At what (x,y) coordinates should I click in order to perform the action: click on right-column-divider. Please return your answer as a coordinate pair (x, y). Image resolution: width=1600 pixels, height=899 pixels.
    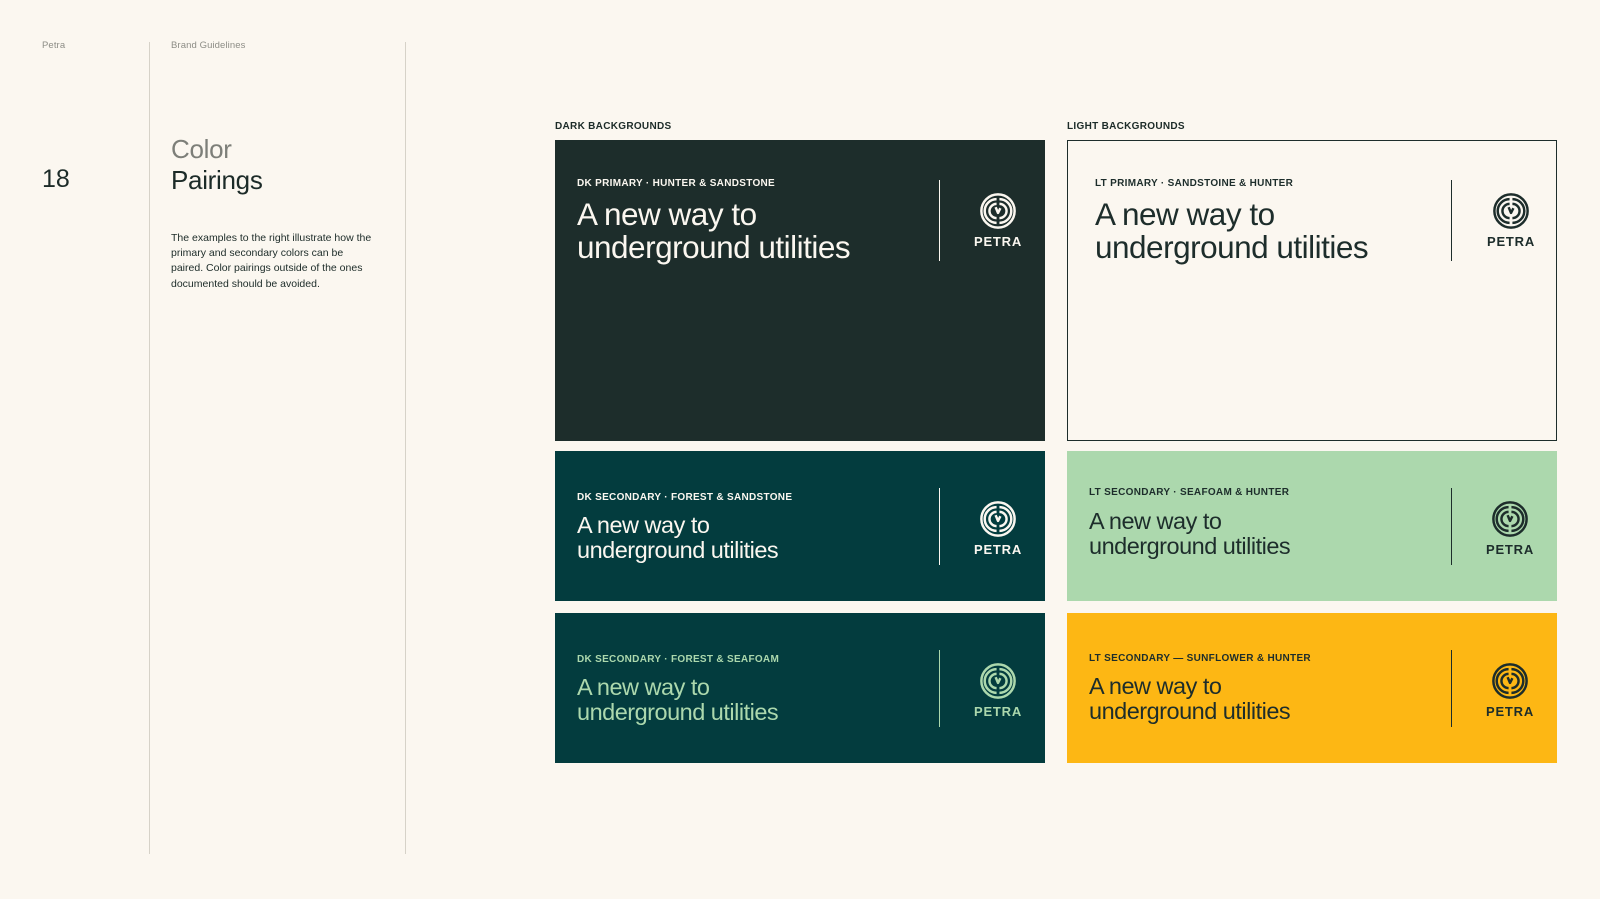
    Looking at the image, I should click on (405, 448).